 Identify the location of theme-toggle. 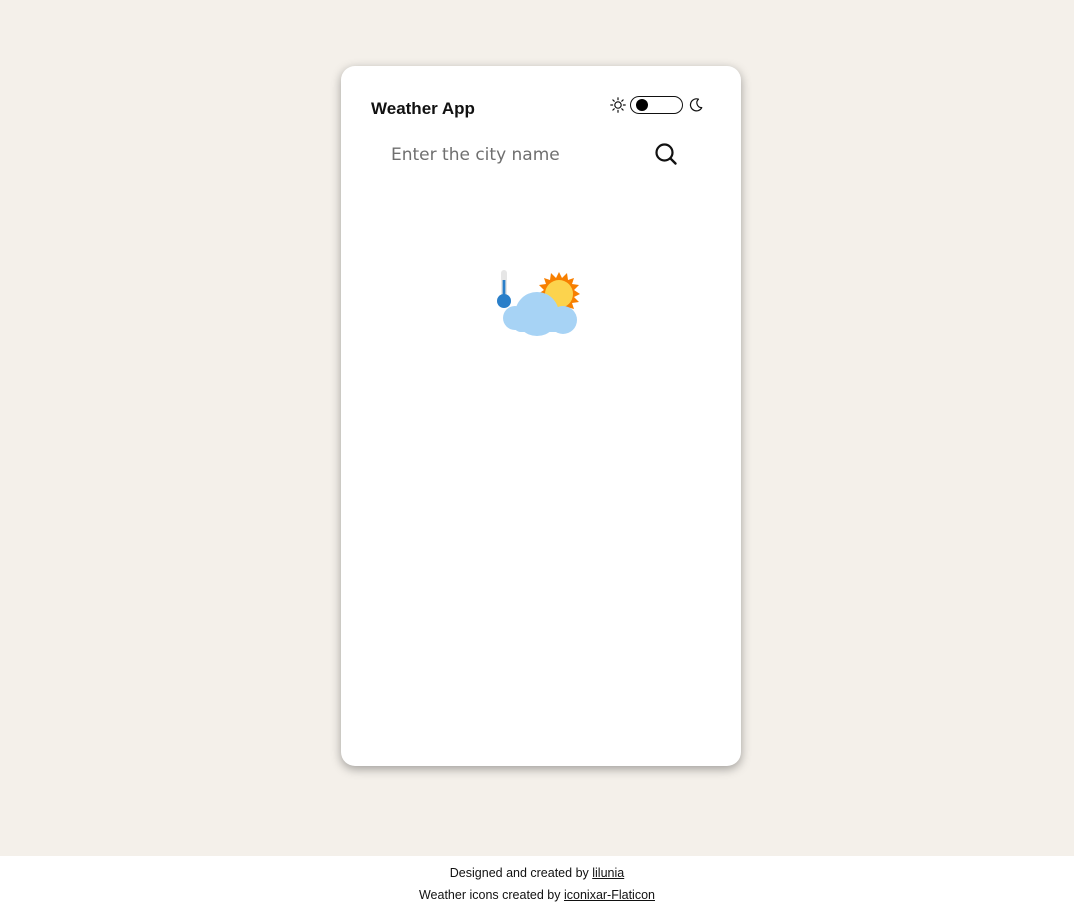
(657, 105).